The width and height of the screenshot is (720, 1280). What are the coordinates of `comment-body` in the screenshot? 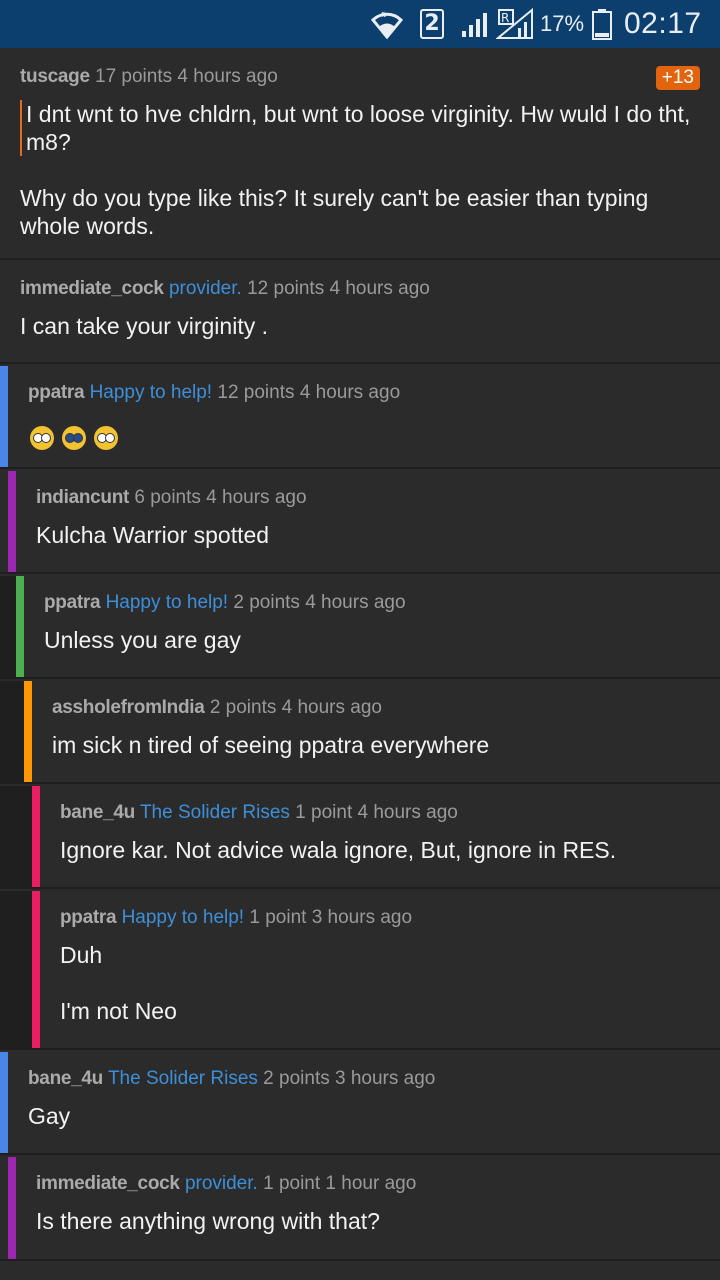 It's located at (365, 436).